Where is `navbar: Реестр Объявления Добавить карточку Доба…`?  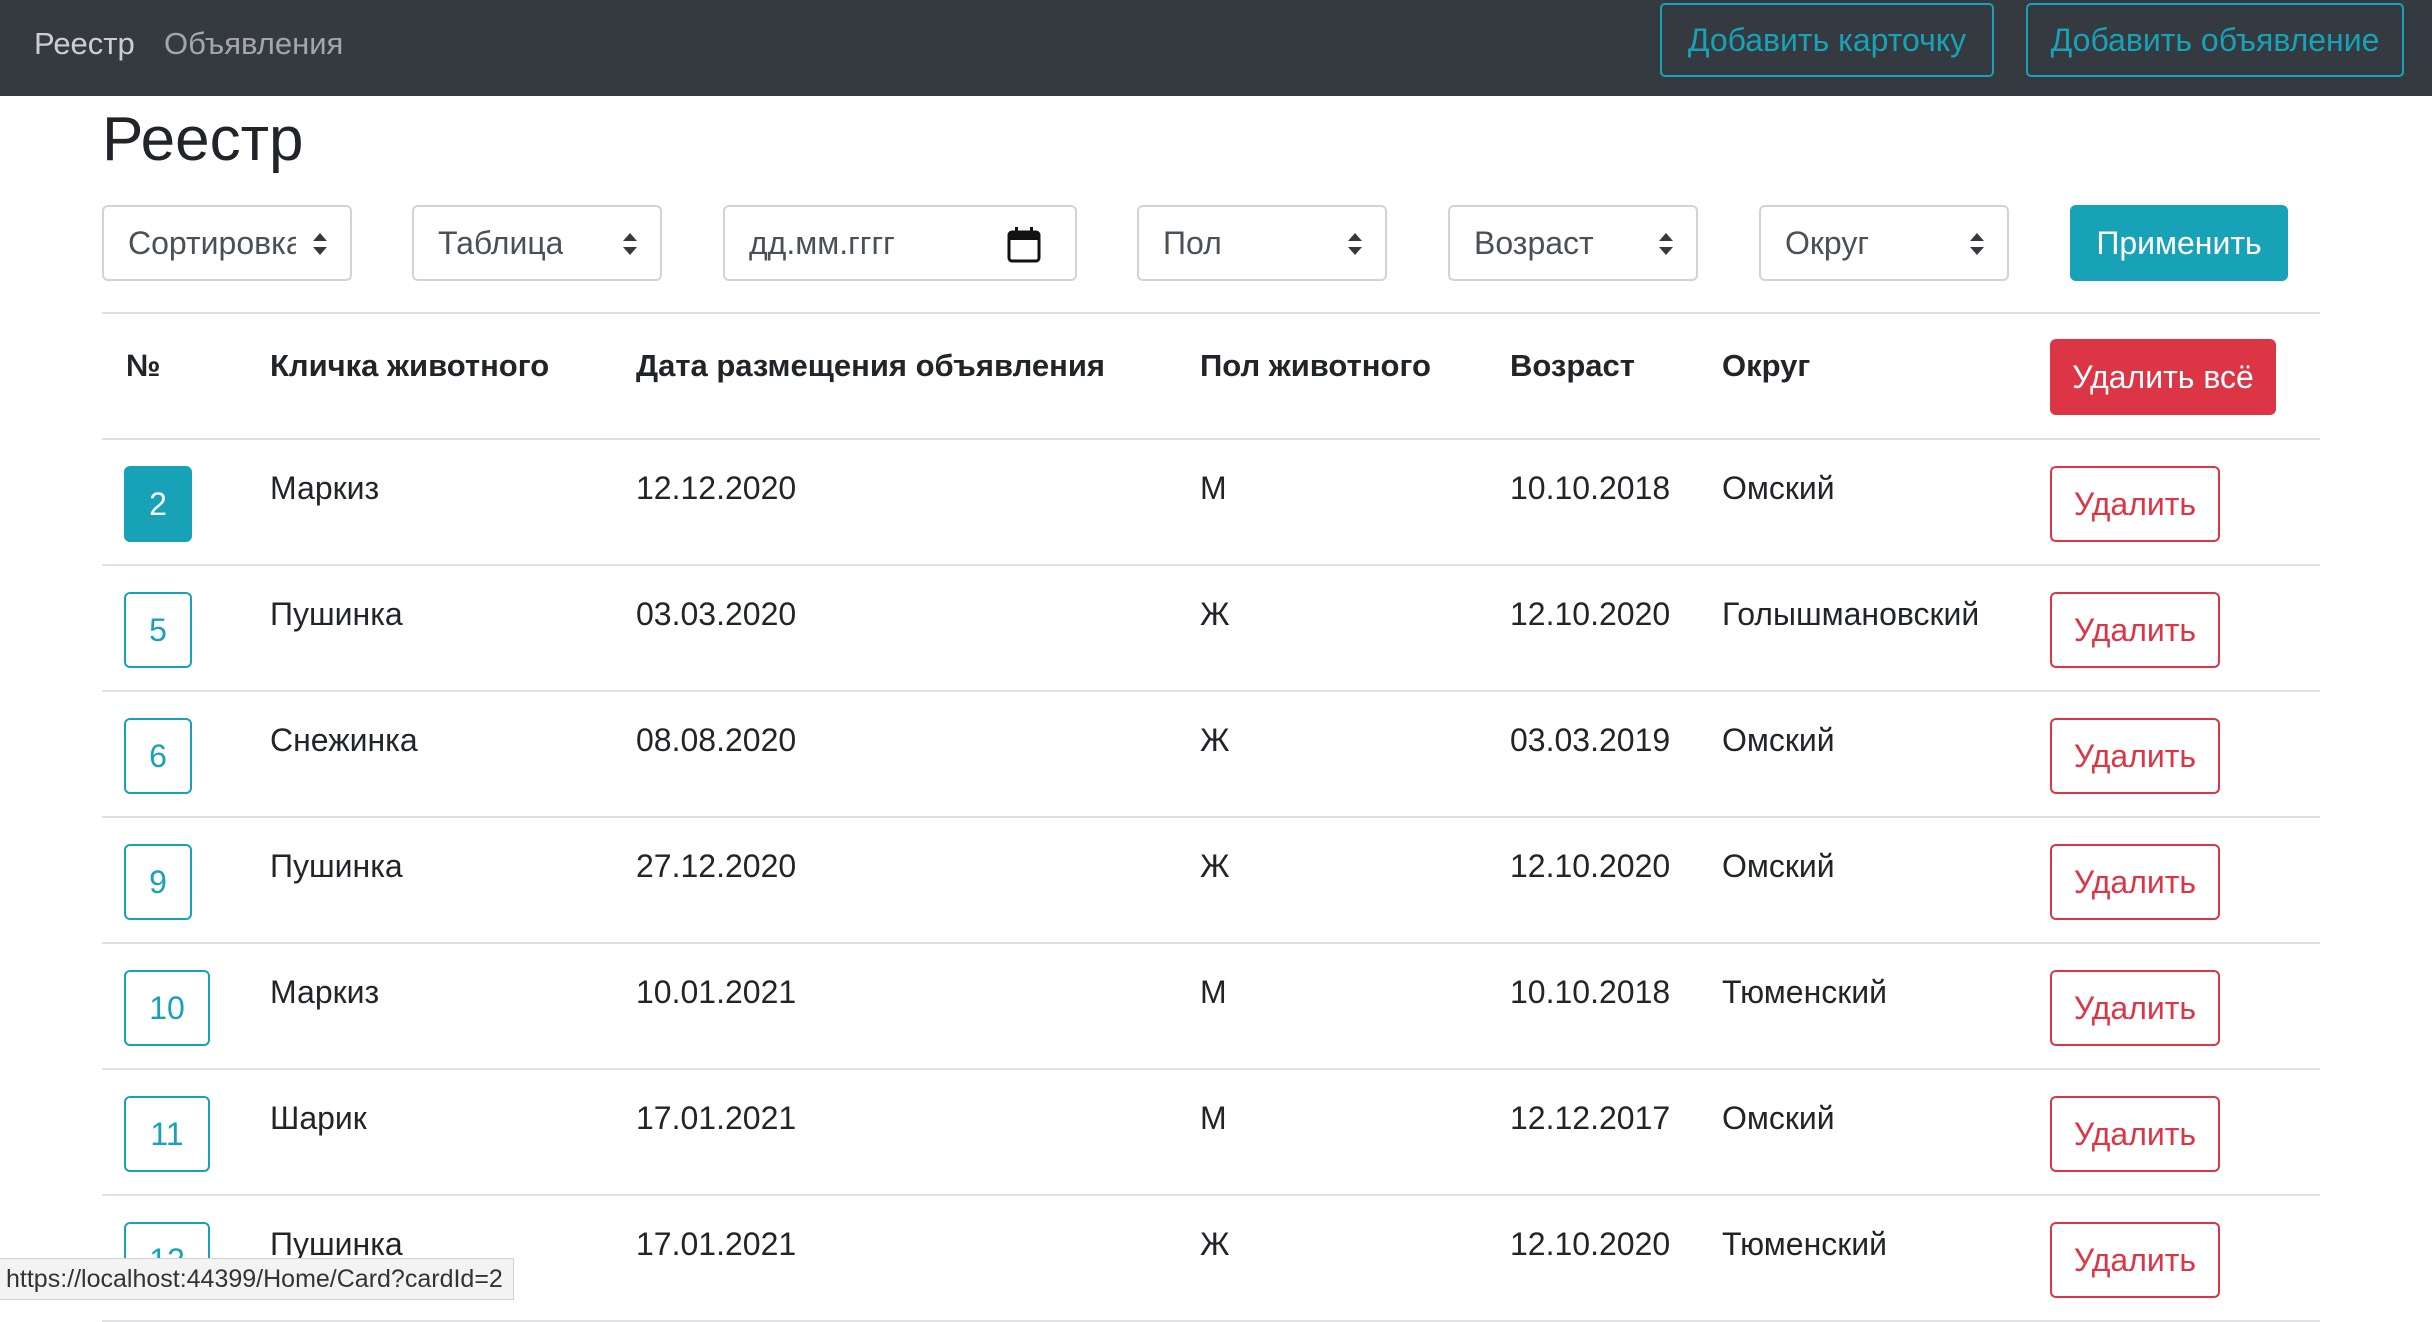 navbar: Реестр Объявления Добавить карточку Доба… is located at coordinates (1216, 48).